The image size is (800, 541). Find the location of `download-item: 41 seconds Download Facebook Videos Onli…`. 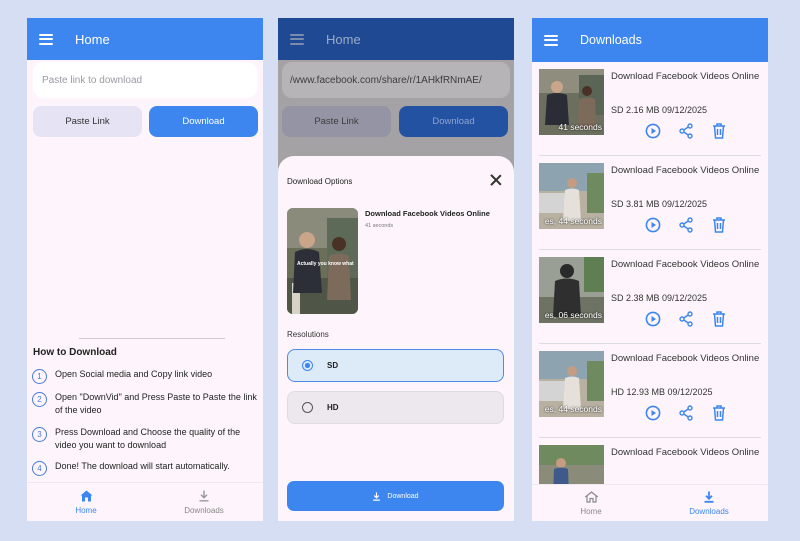

download-item: 41 seconds Download Facebook Videos Onli… is located at coordinates (650, 109).